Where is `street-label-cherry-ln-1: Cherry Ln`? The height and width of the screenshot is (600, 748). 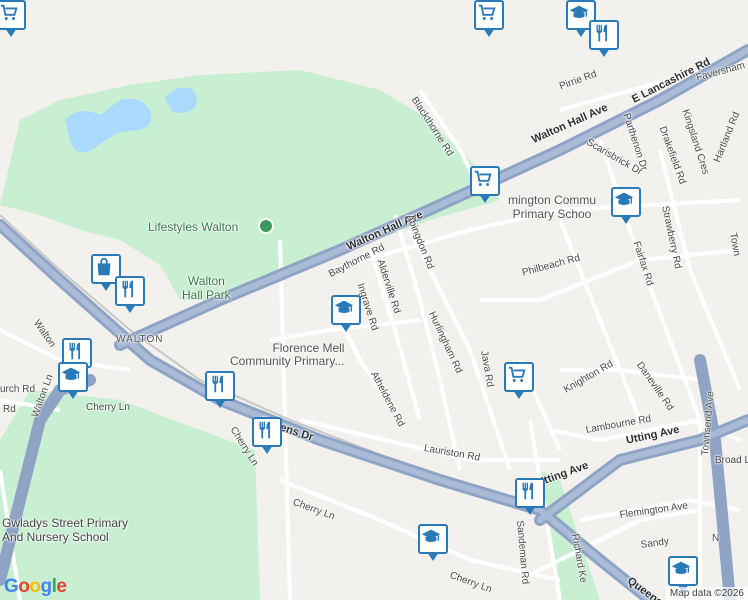
street-label-cherry-ln-1: Cherry Ln is located at coordinates (108, 407).